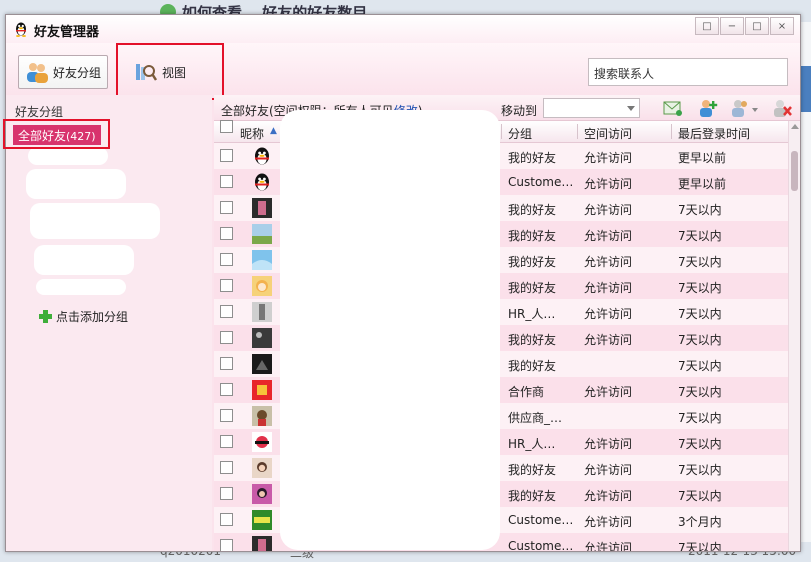 The width and height of the screenshot is (811, 562). What do you see at coordinates (700, 522) in the screenshot?
I see `cell-last-login: 3个月内` at bounding box center [700, 522].